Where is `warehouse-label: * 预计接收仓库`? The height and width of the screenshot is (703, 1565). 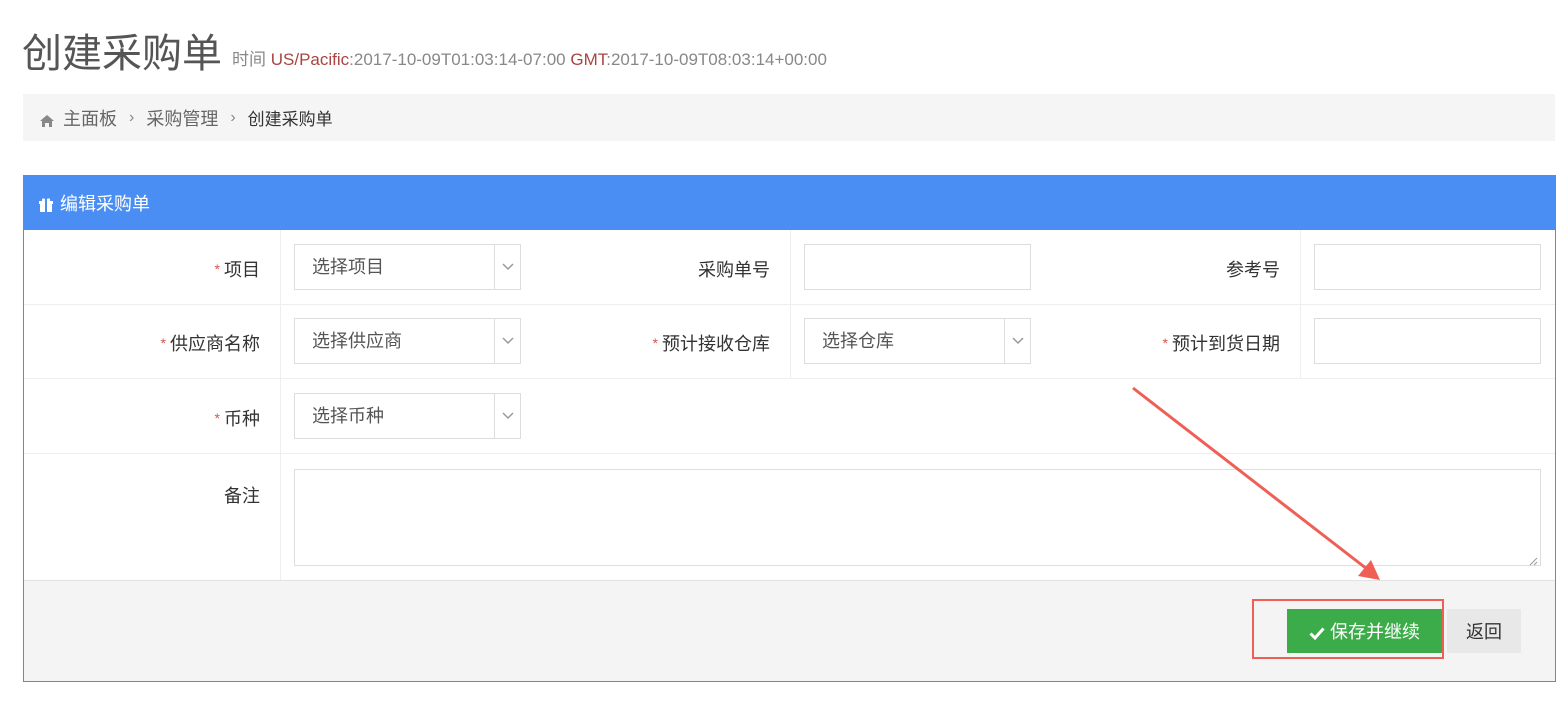
warehouse-label: * 预计接收仓库 is located at coordinates (662, 343).